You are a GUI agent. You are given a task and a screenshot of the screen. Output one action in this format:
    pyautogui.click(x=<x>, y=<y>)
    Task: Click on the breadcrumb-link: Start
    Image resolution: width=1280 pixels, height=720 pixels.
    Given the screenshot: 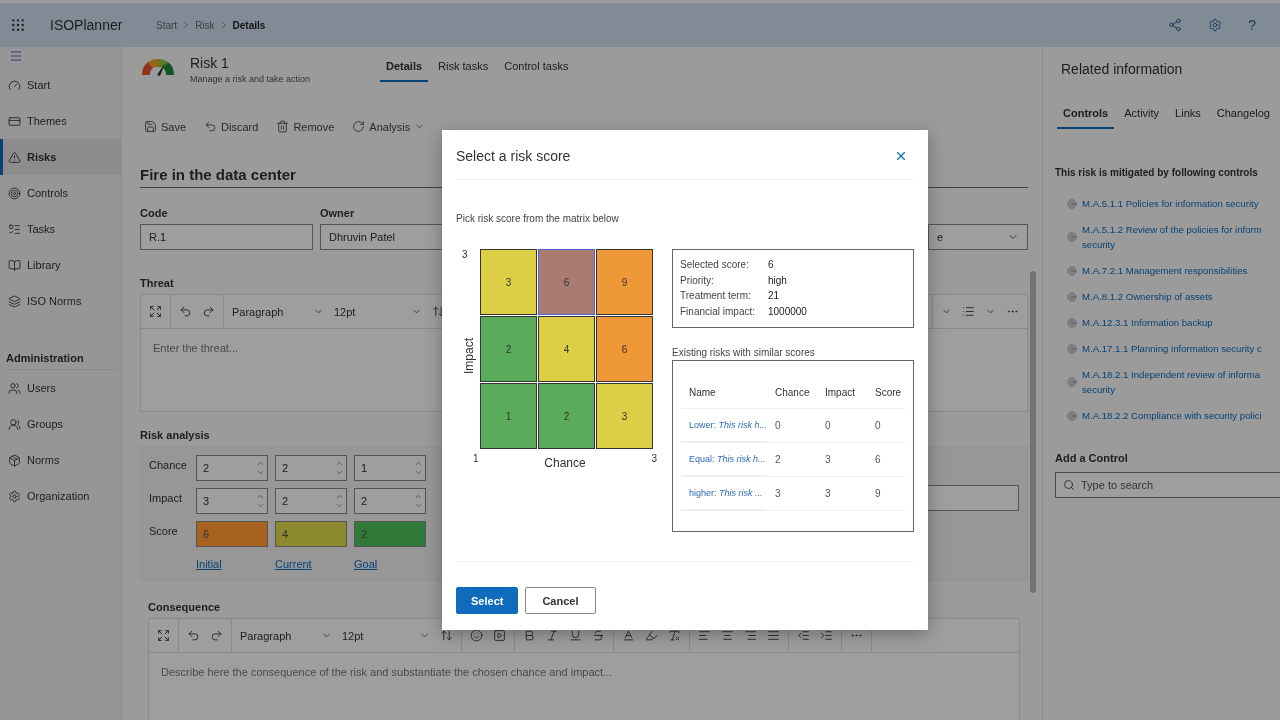 What is the action you would take?
    pyautogui.click(x=167, y=25)
    